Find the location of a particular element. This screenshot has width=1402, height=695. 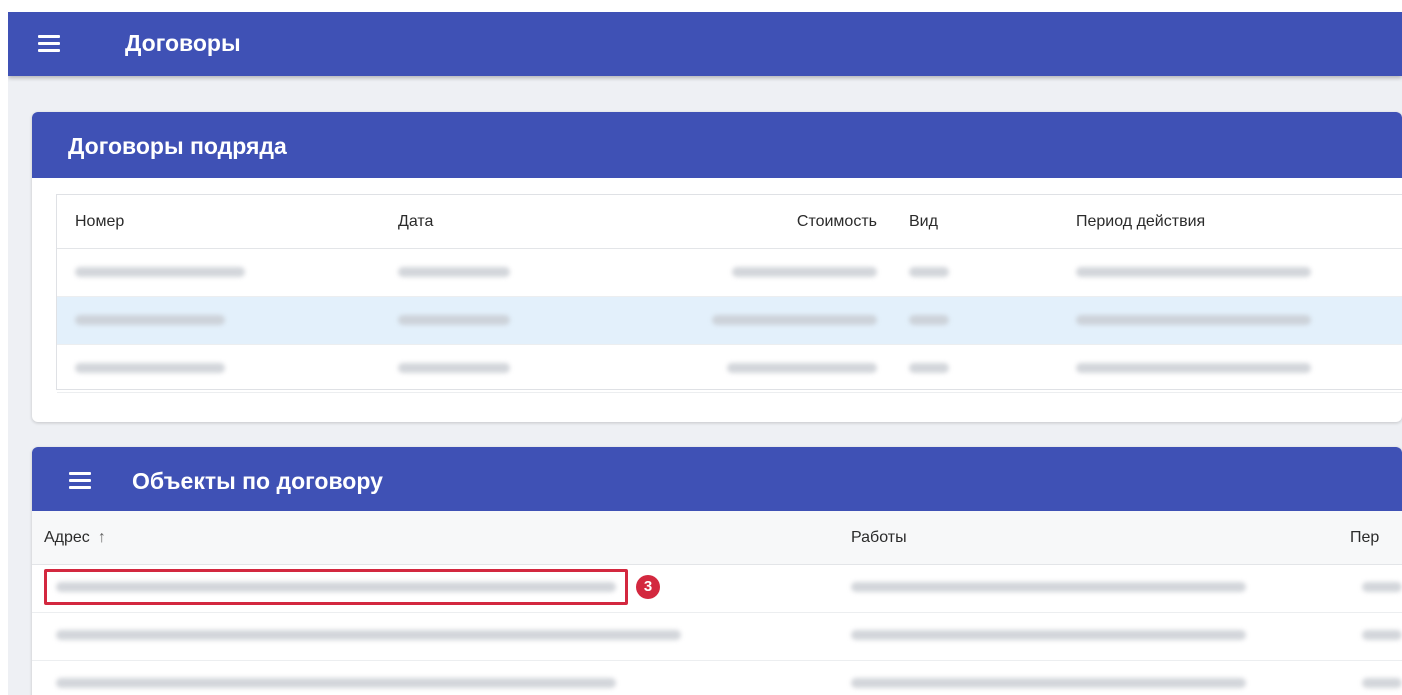

column-header-type: Вид is located at coordinates (923, 222).